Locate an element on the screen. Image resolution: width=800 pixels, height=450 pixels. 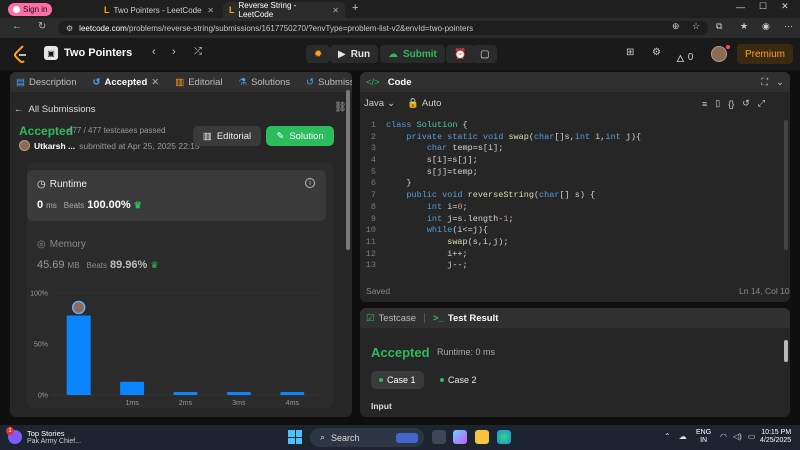
volume-icon: ◁) is located at coordinates (737, 436).